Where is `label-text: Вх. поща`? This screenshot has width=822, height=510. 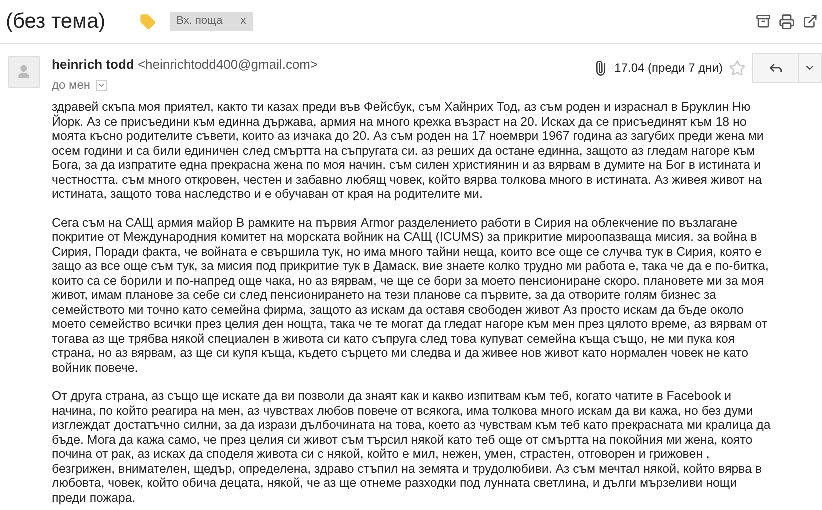
label-text: Вх. поща is located at coordinates (199, 22).